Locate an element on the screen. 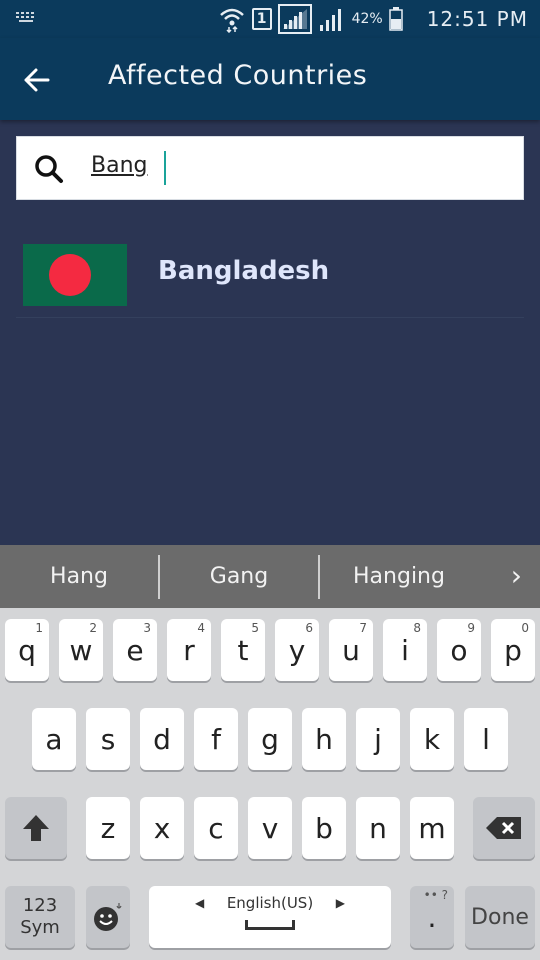 The image size is (540, 960). bangladesh-flag is located at coordinates (75, 275).